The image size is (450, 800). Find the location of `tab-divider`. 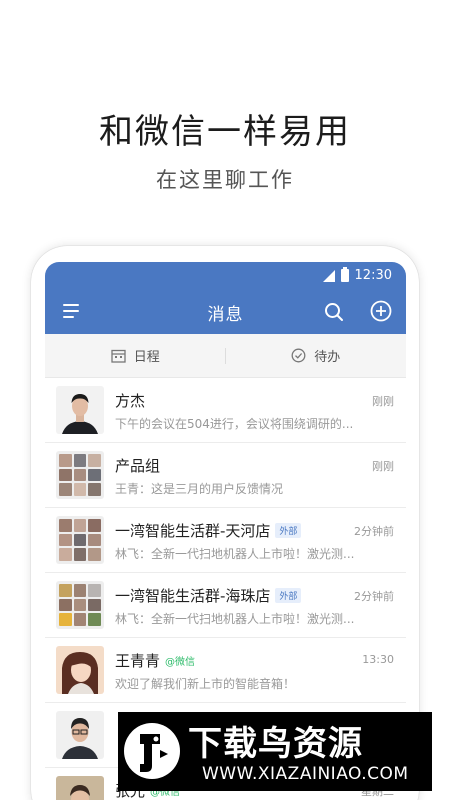

tab-divider is located at coordinates (225, 356).